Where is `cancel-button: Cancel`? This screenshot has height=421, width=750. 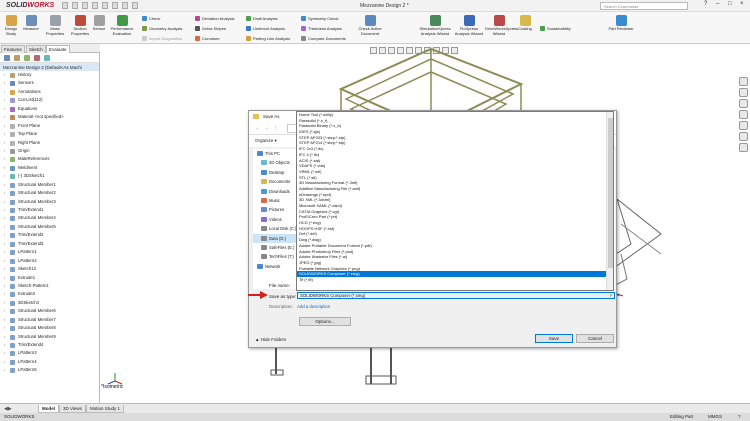 cancel-button: Cancel is located at coordinates (595, 338).